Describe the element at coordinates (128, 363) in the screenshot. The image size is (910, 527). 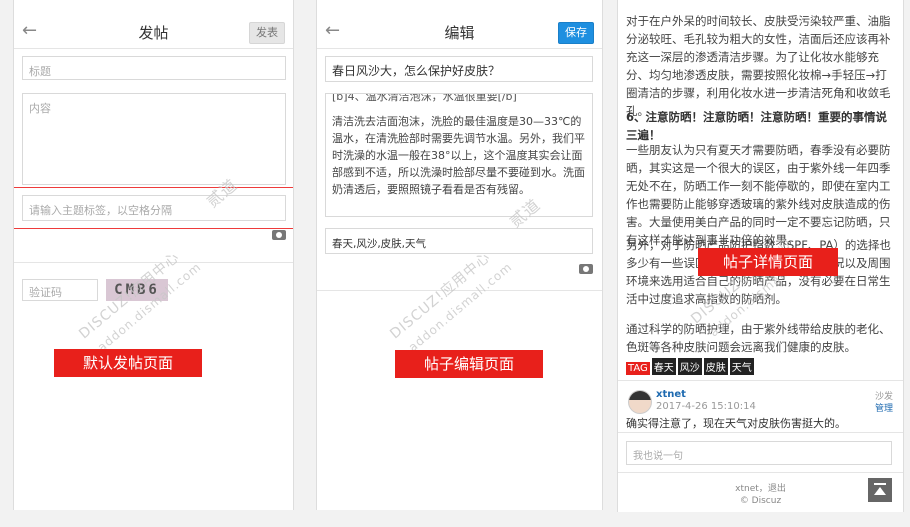
I see `caption-label: 默认发帖页面` at that location.